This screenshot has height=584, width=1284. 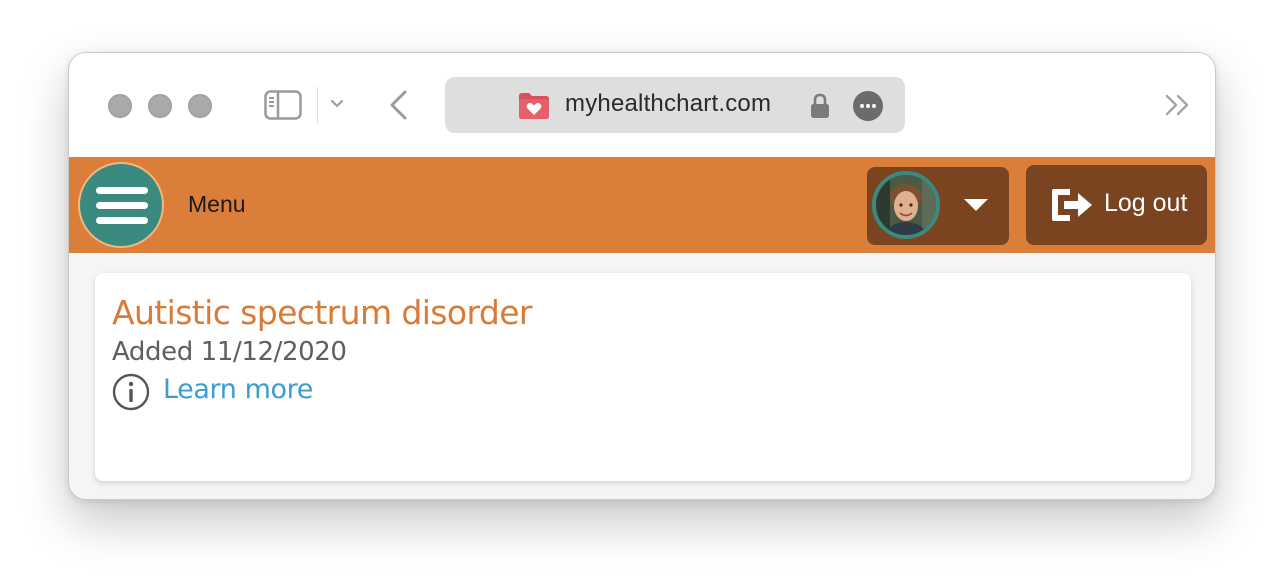 I want to click on menu-label: Menu, so click(x=217, y=204).